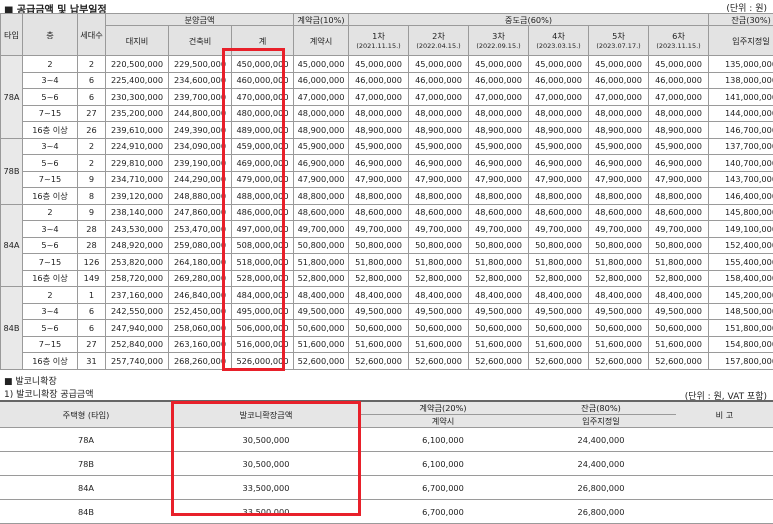 The height and width of the screenshot is (524, 773). I want to click on middle-payment-cell-4: 52,800,000, so click(559, 278).